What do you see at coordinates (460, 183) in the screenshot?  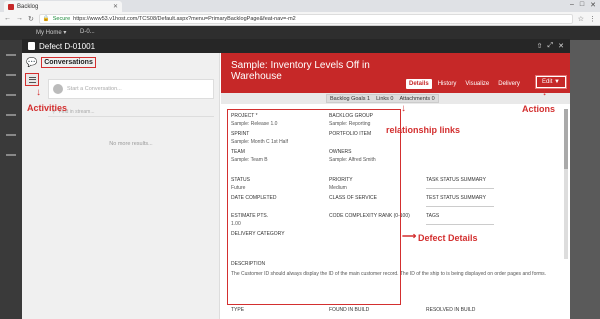 I see `field-task-status: Task Status Summary` at bounding box center [460, 183].